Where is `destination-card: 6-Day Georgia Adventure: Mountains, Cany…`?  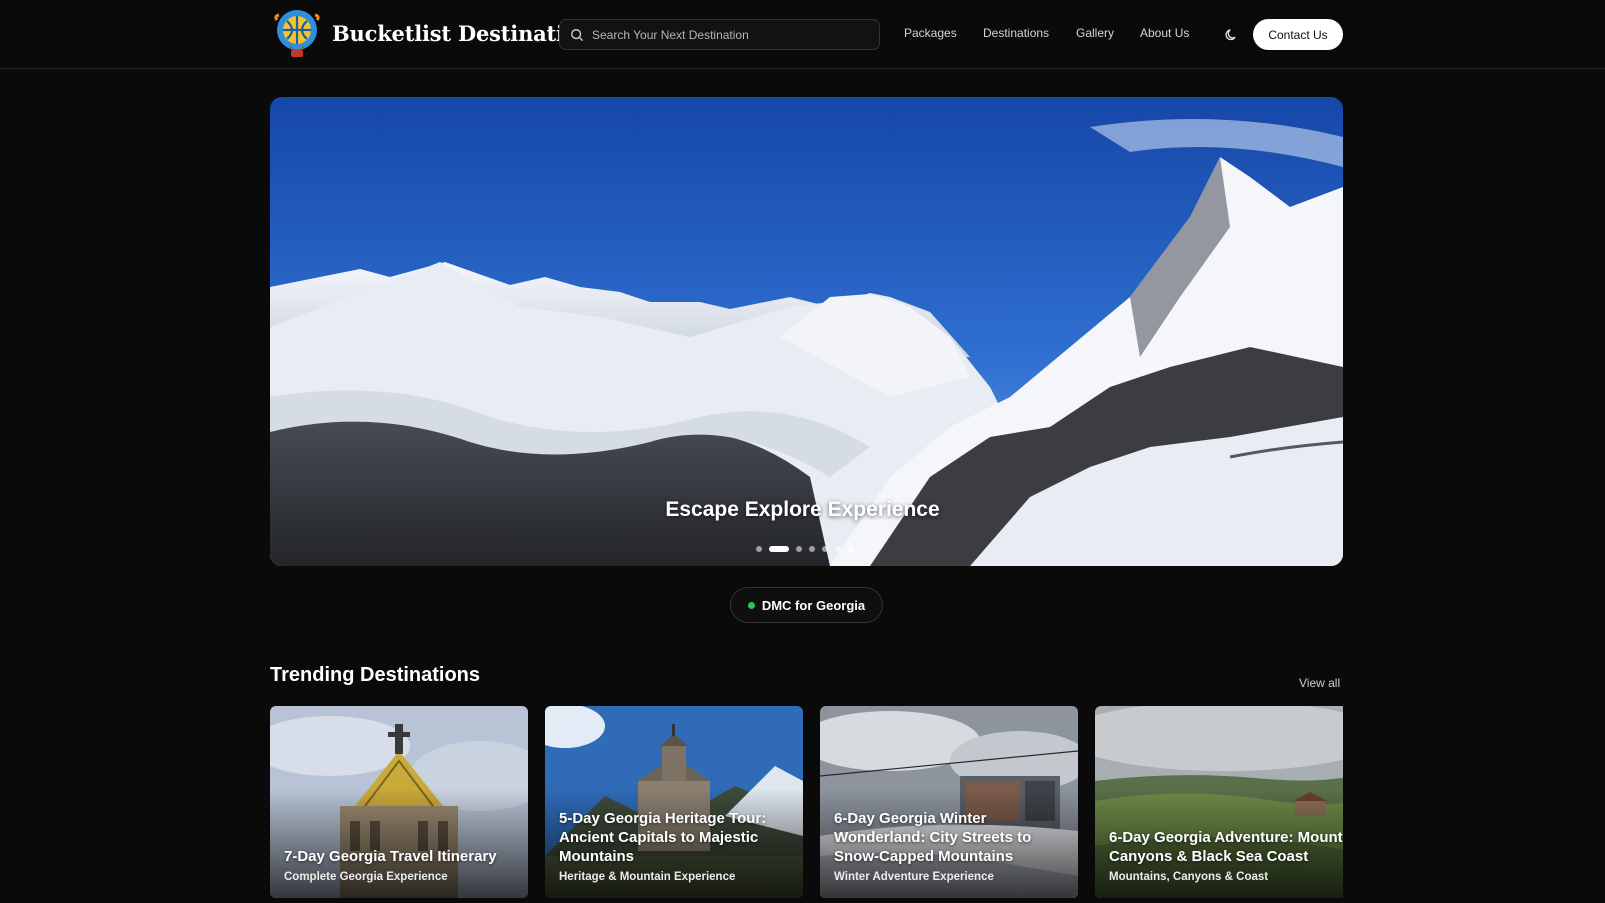
destination-card: 6-Day Georgia Adventure: Mountains, Cany… is located at coordinates (1219, 802).